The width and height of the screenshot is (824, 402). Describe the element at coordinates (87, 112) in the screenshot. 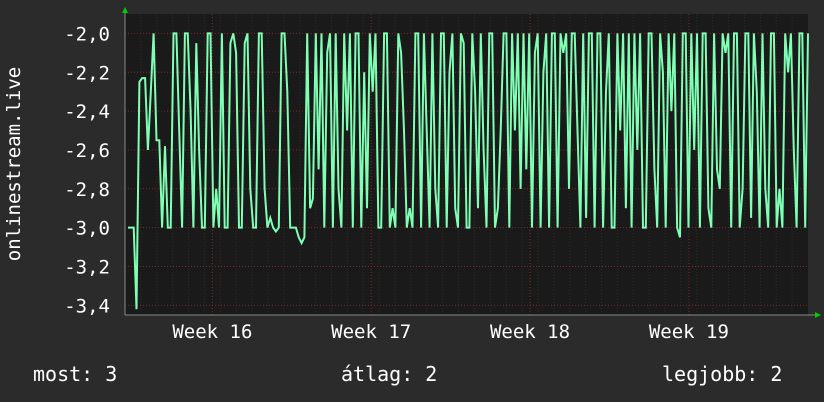

I see `y-tick-label: -2,4` at that location.